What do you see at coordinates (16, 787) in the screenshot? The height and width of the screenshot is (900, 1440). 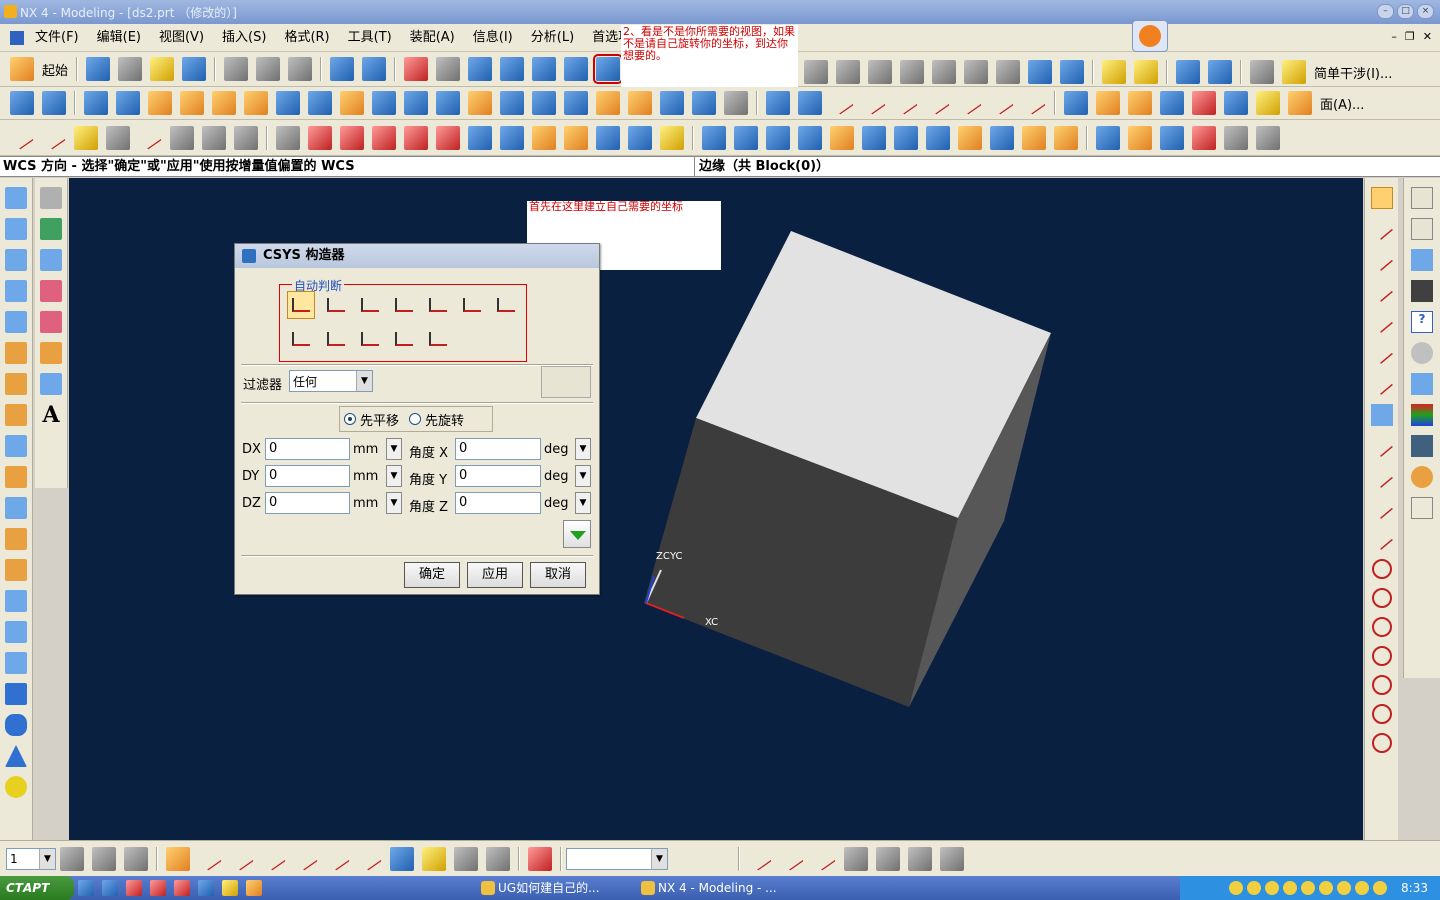 I see `sphere-primitive-icon` at bounding box center [16, 787].